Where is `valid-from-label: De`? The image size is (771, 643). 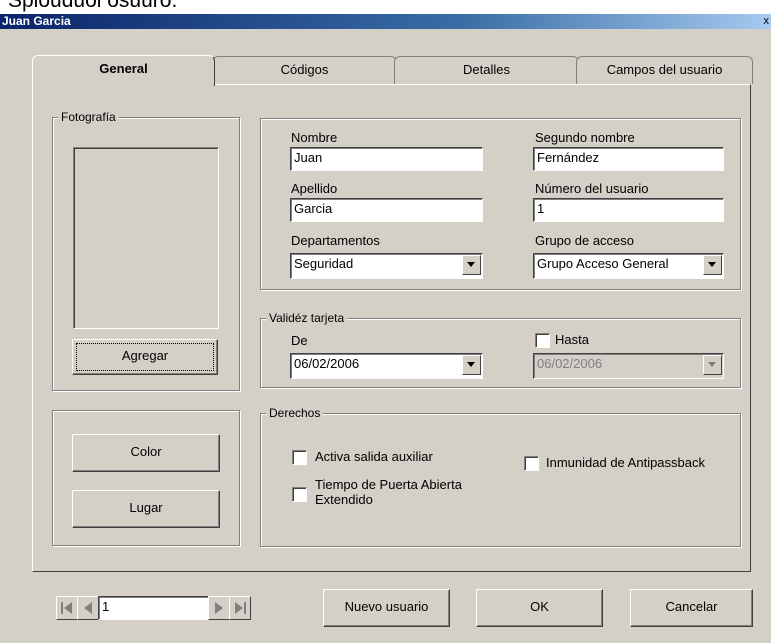 valid-from-label: De is located at coordinates (299, 340).